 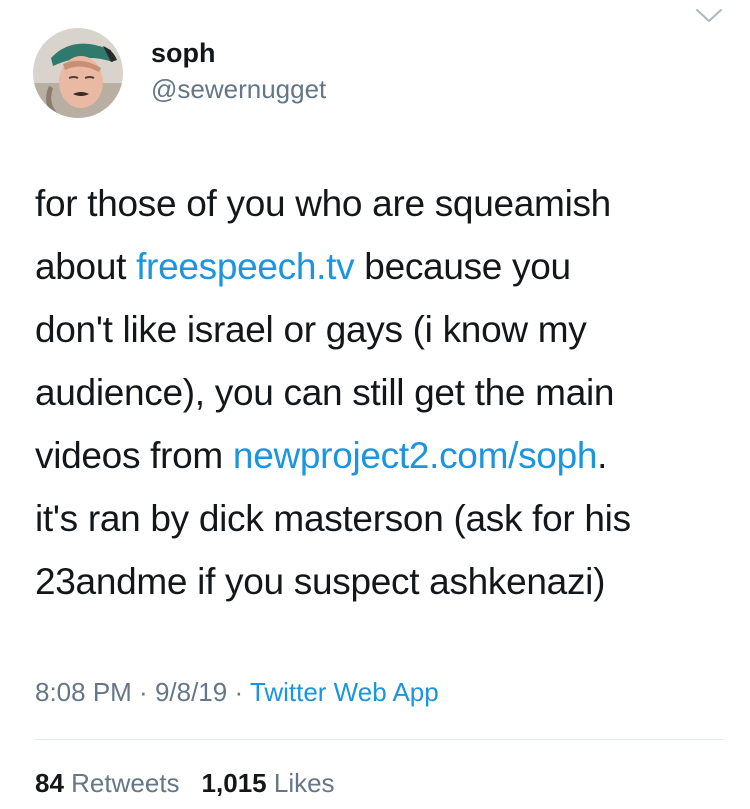 I want to click on tweet-link: newproject2.com/soph, so click(x=415, y=455).